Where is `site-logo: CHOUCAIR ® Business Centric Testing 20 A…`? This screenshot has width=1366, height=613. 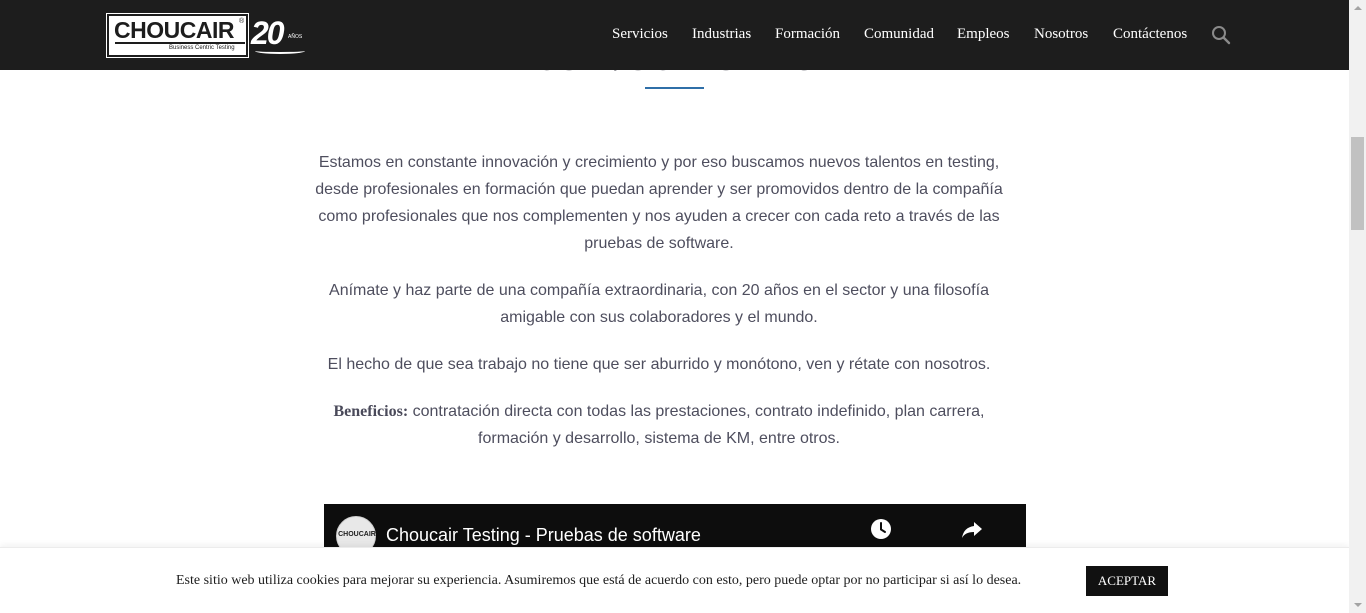
site-logo: CHOUCAIR ® Business Centric Testing 20 A… is located at coordinates (206, 35).